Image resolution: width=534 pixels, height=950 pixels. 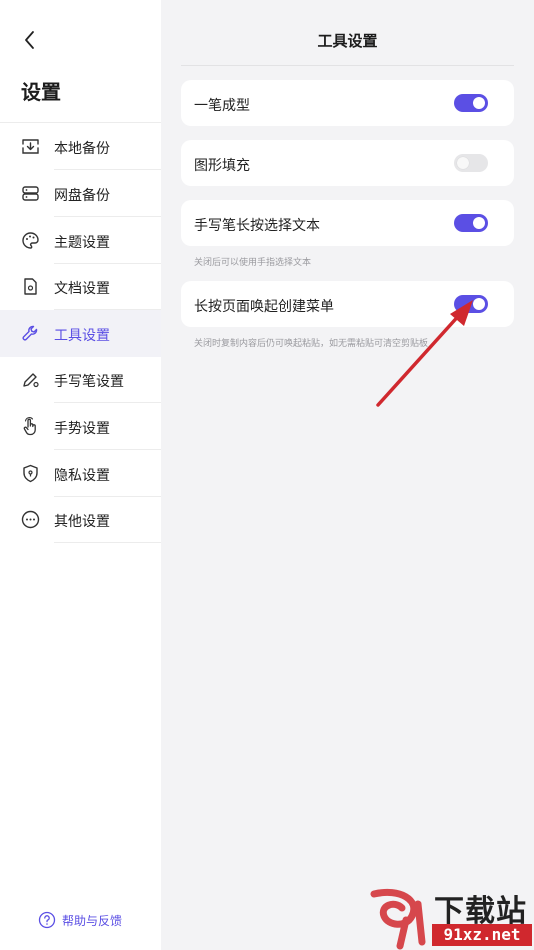 I want to click on sidebar-item-label: 文档设置, so click(x=82, y=289).